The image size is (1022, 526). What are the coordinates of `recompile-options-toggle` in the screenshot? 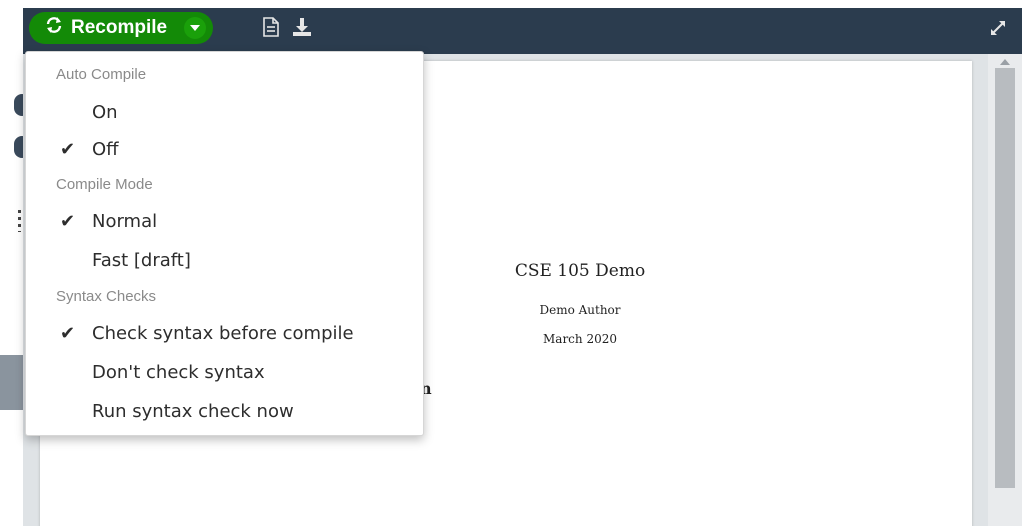 It's located at (195, 28).